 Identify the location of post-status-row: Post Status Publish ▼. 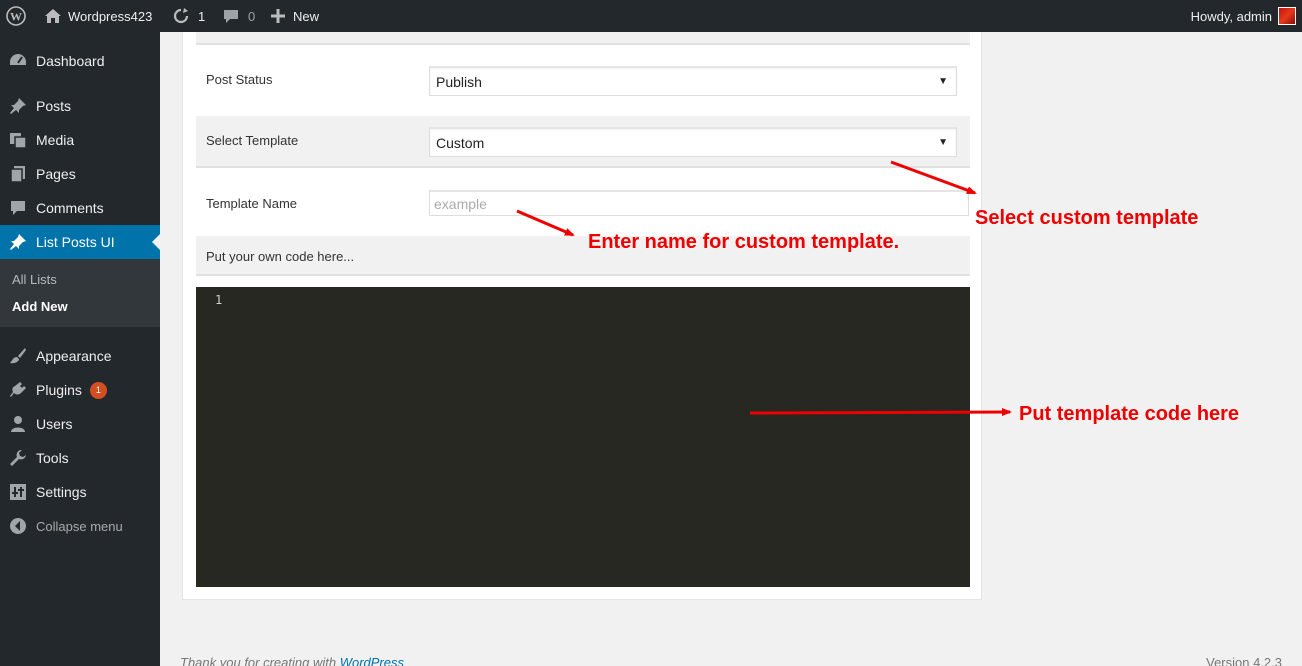
(583, 81).